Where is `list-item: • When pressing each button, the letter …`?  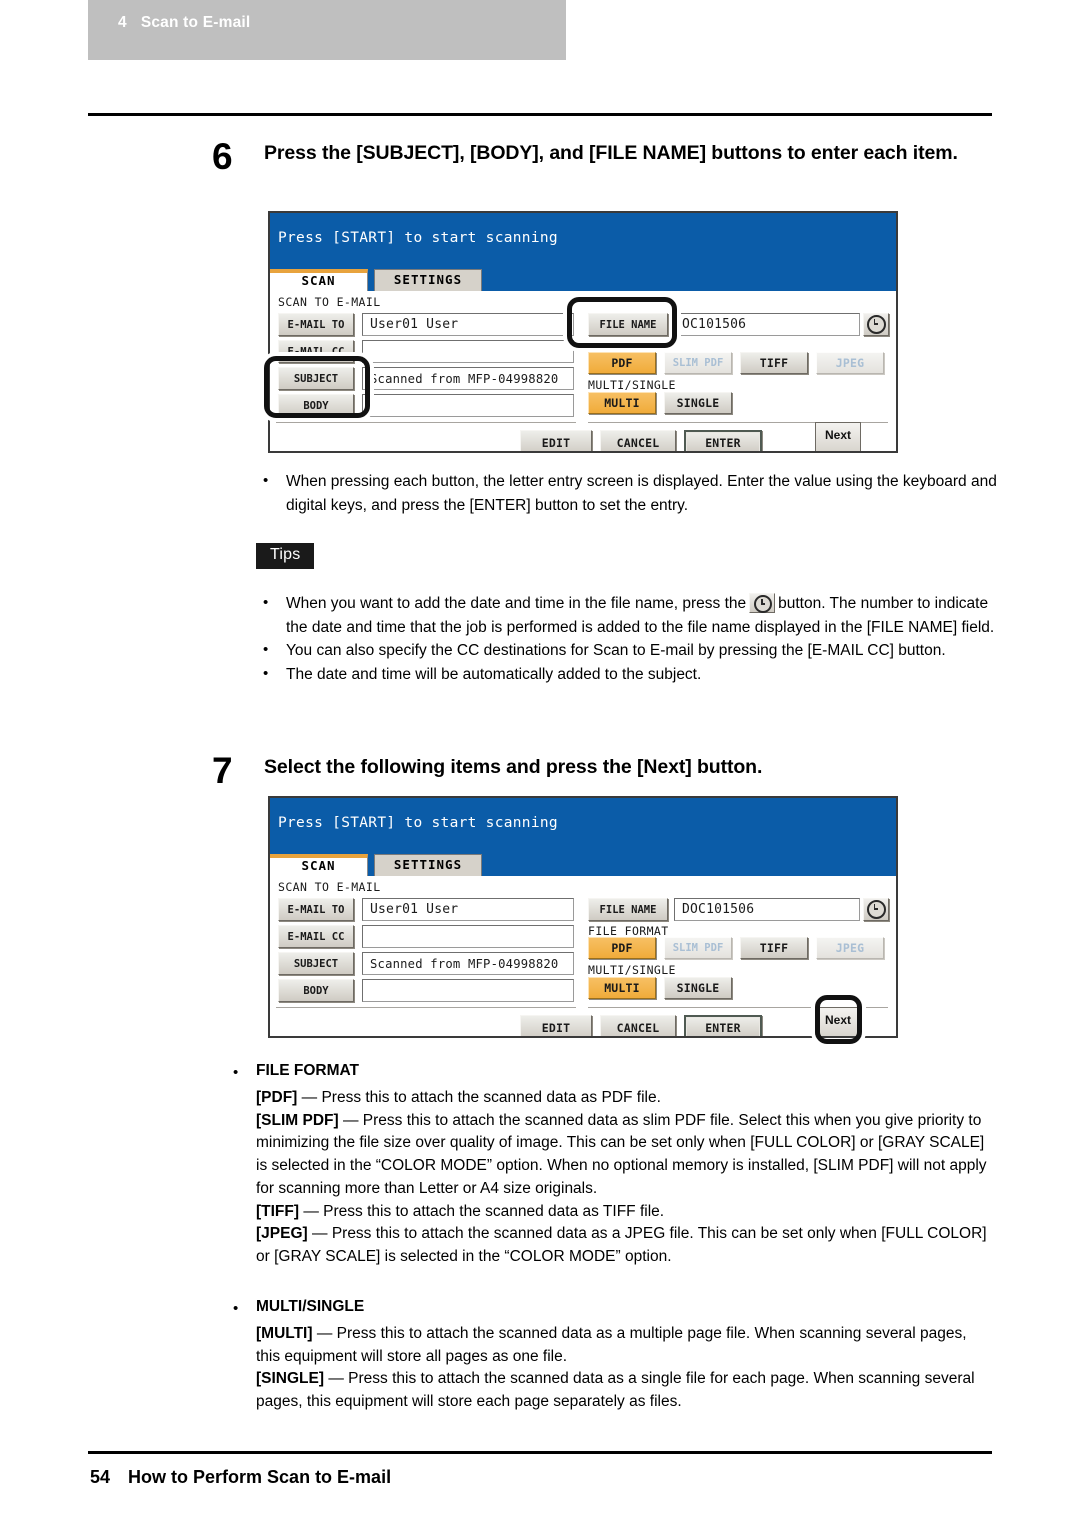
list-item: • When pressing each button, the letter … is located at coordinates (628, 493).